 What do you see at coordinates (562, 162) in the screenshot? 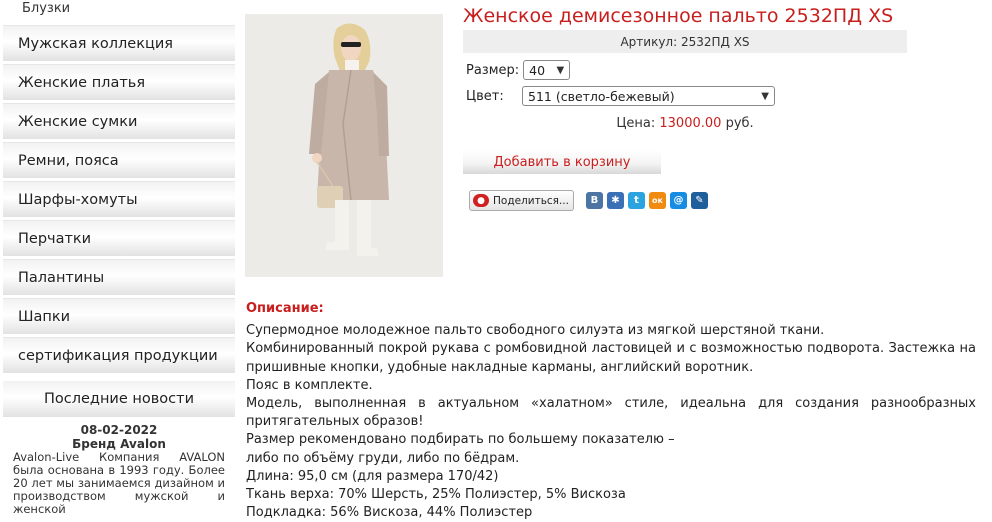
I see `add-to-cart-button: Добавить в корзину` at bounding box center [562, 162].